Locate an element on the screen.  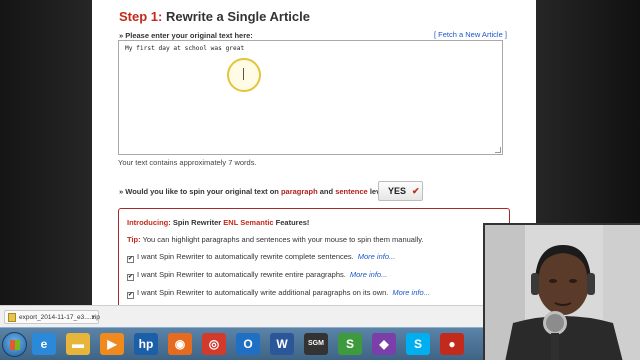
sgm-icon: SGM is located at coordinates (316, 344).